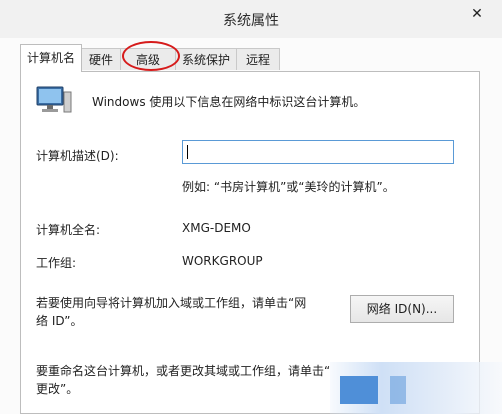  I want to click on title-bar: 系统属性 ✕, so click(251, 19).